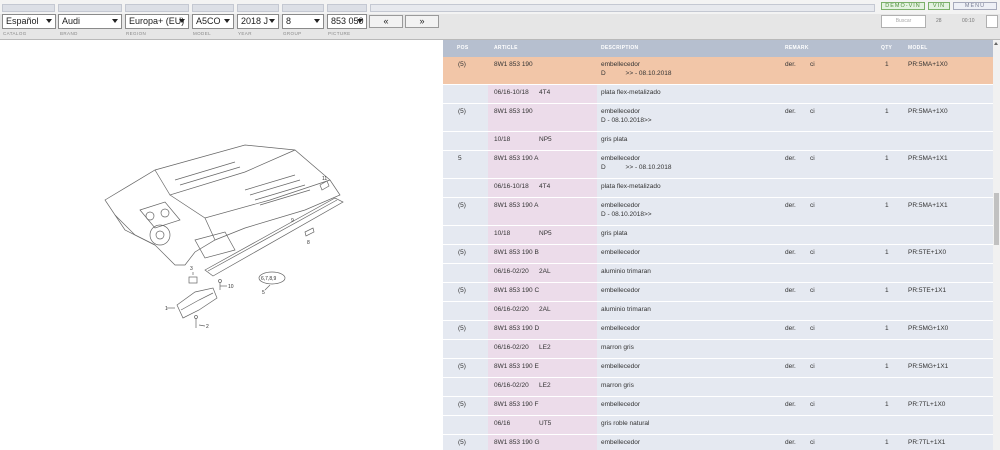 This screenshot has width=1000, height=450. What do you see at coordinates (928, 205) in the screenshot?
I see `row-model: PR:5MA+1X1` at bounding box center [928, 205].